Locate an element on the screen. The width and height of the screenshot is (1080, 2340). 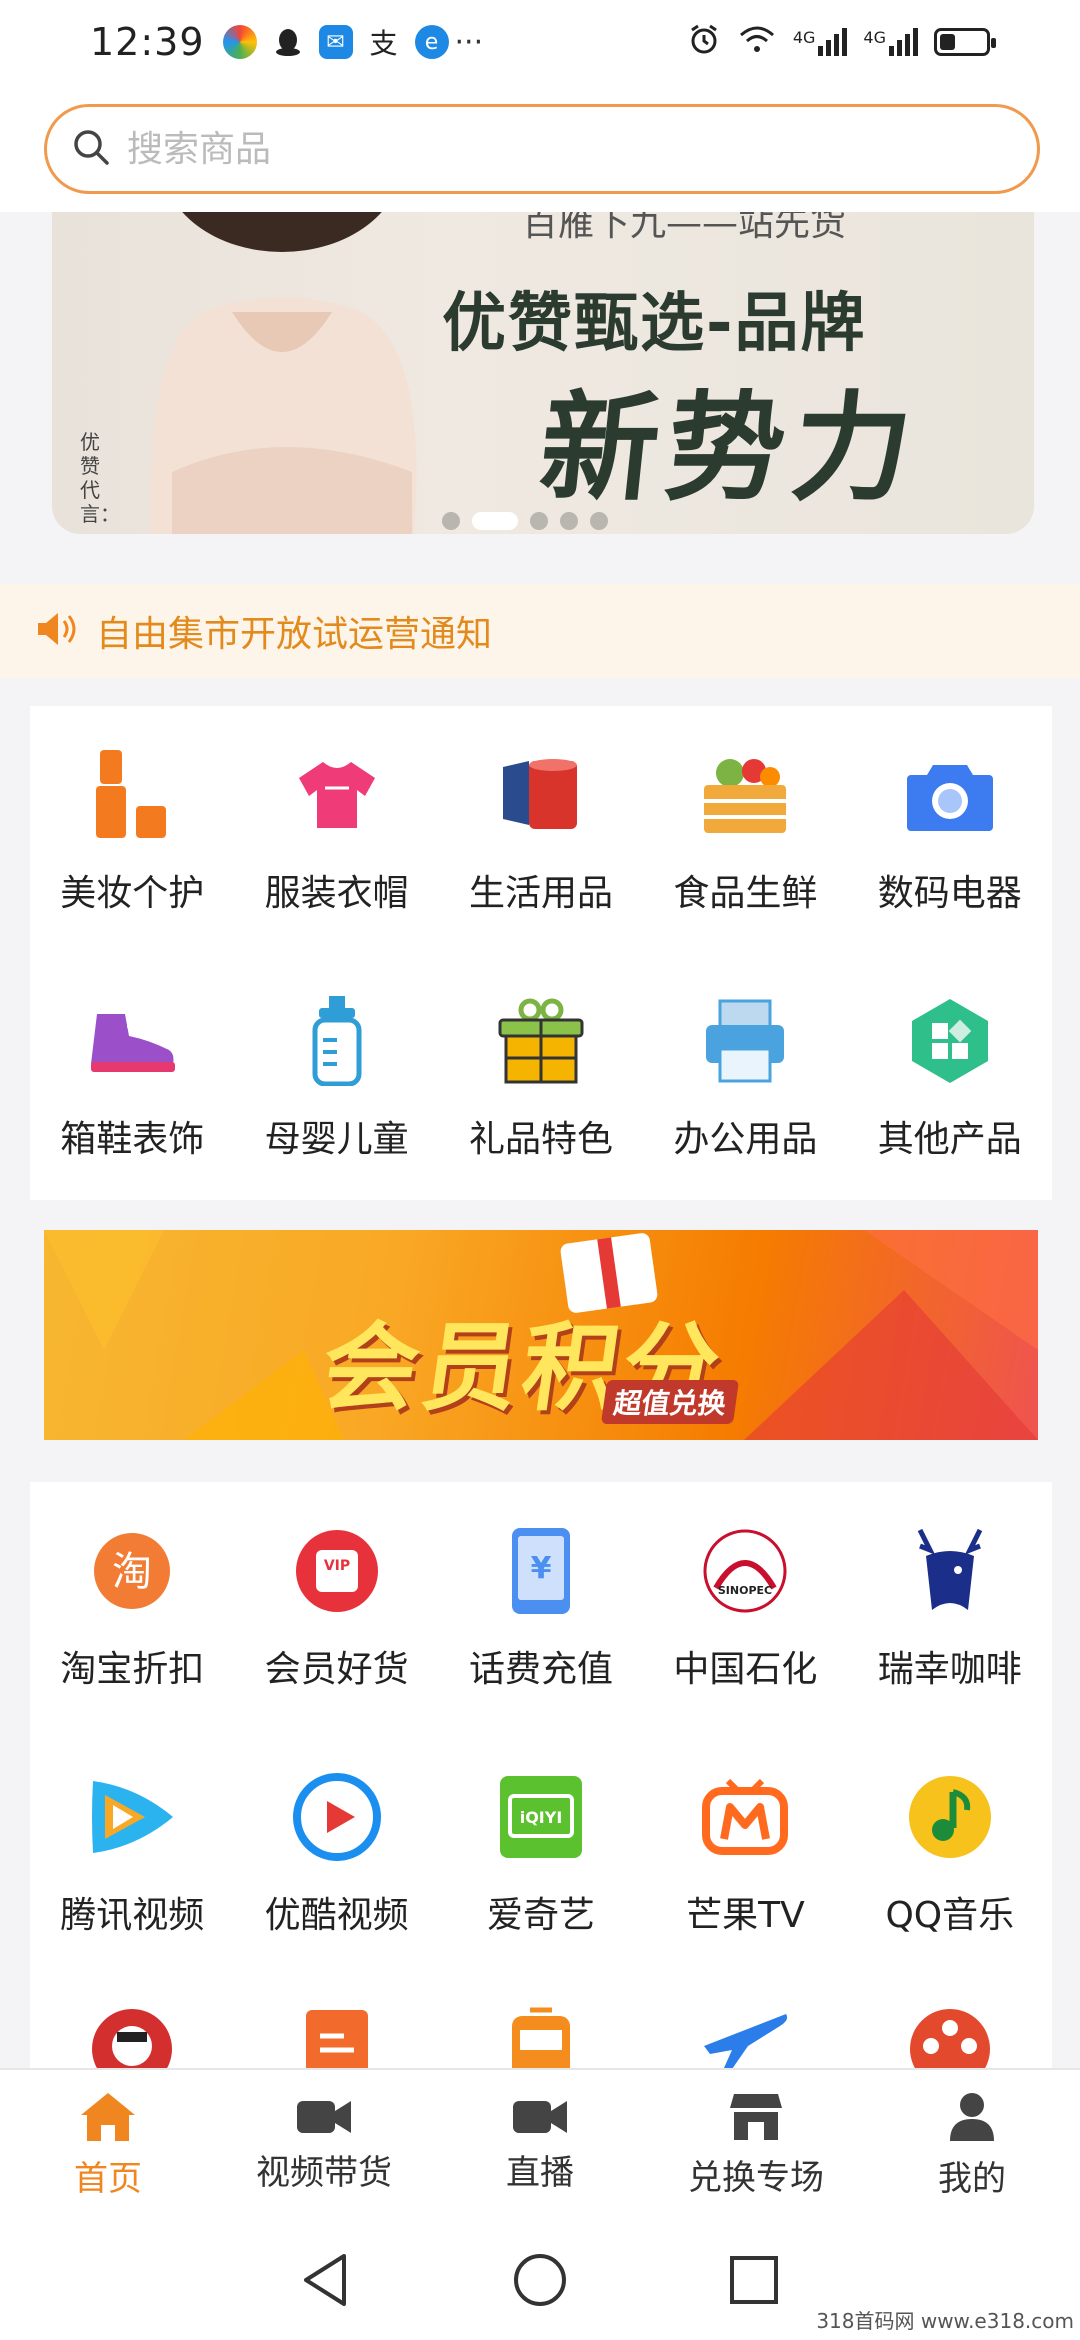
carousel-dot-active is located at coordinates (495, 521).